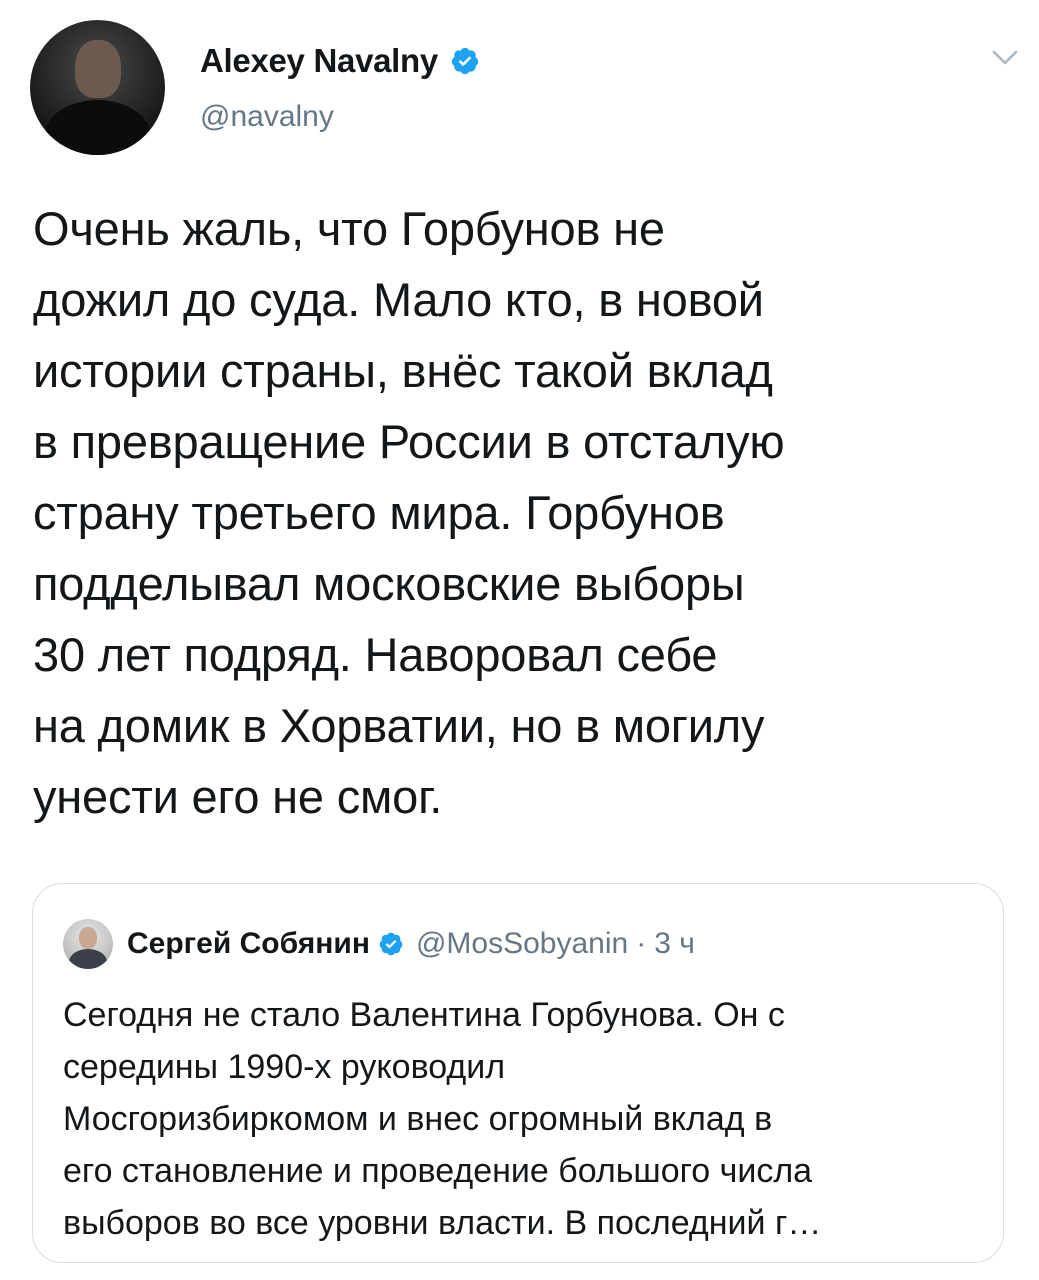 The height and width of the screenshot is (1280, 1039). I want to click on author-avatar, so click(97, 87).